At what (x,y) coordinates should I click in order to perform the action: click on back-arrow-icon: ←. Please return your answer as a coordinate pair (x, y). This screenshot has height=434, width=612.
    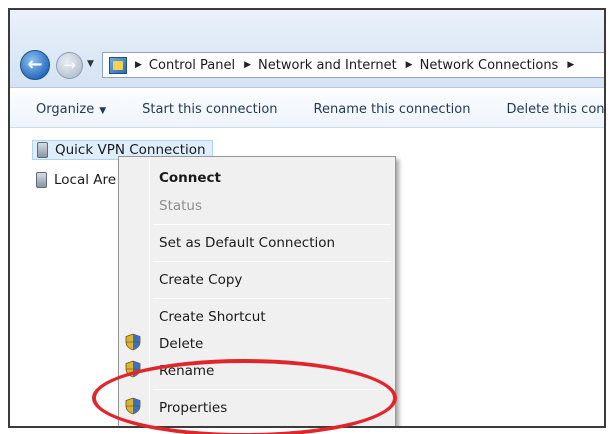
    Looking at the image, I should click on (35, 65).